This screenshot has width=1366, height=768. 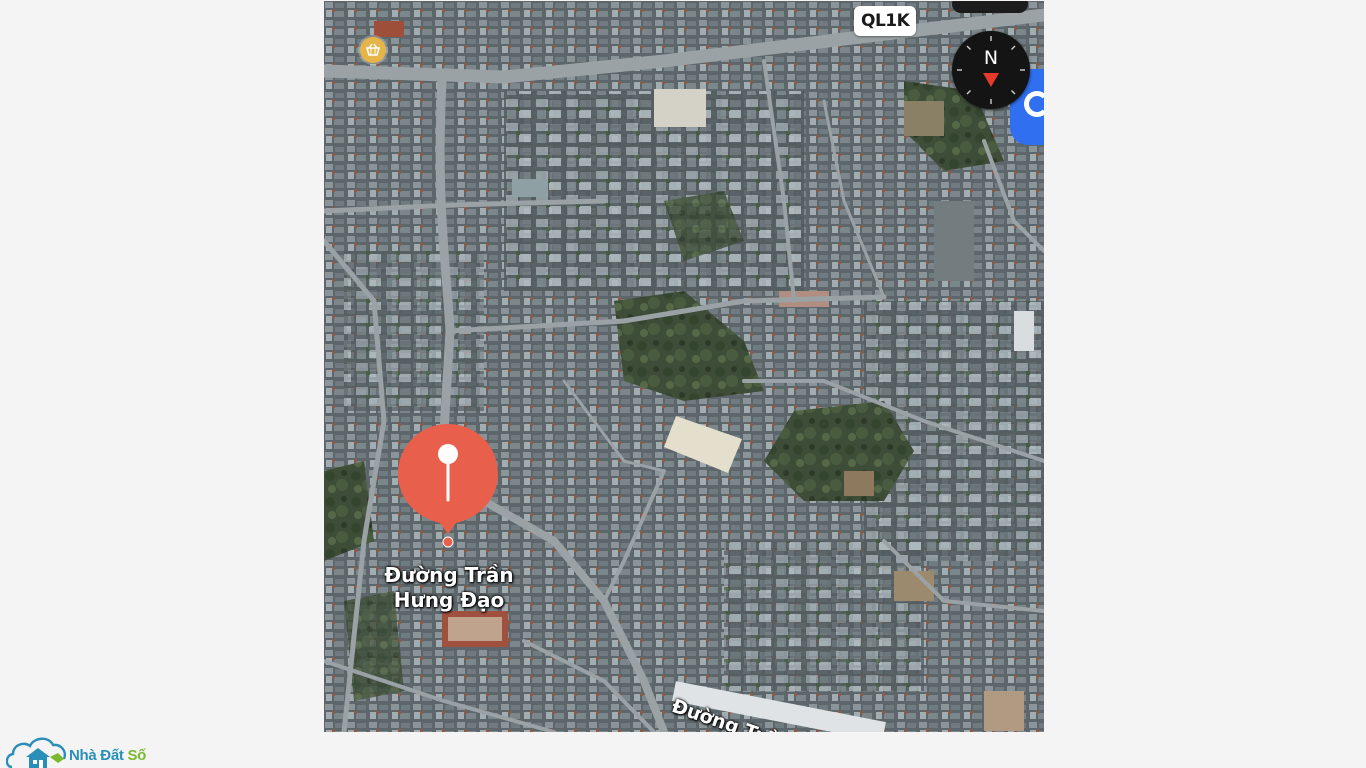 I want to click on status-pill, so click(x=990, y=7).